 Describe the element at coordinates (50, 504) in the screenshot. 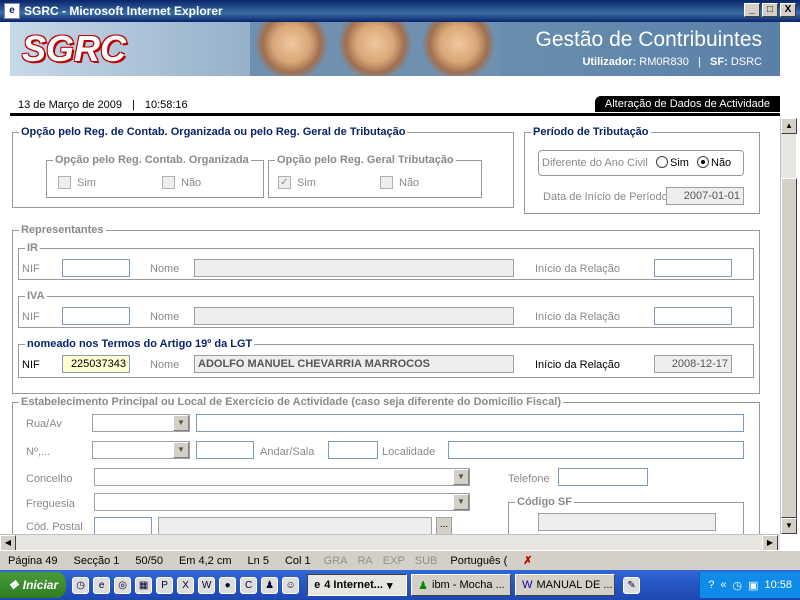

I see `freguesia-label: Freguesia` at that location.